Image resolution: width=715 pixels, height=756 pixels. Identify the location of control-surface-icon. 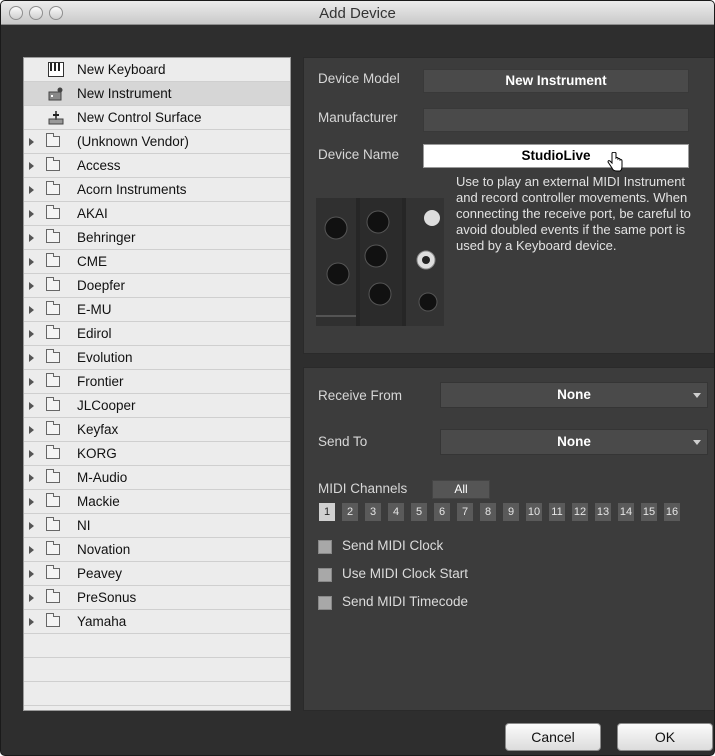
(56, 117).